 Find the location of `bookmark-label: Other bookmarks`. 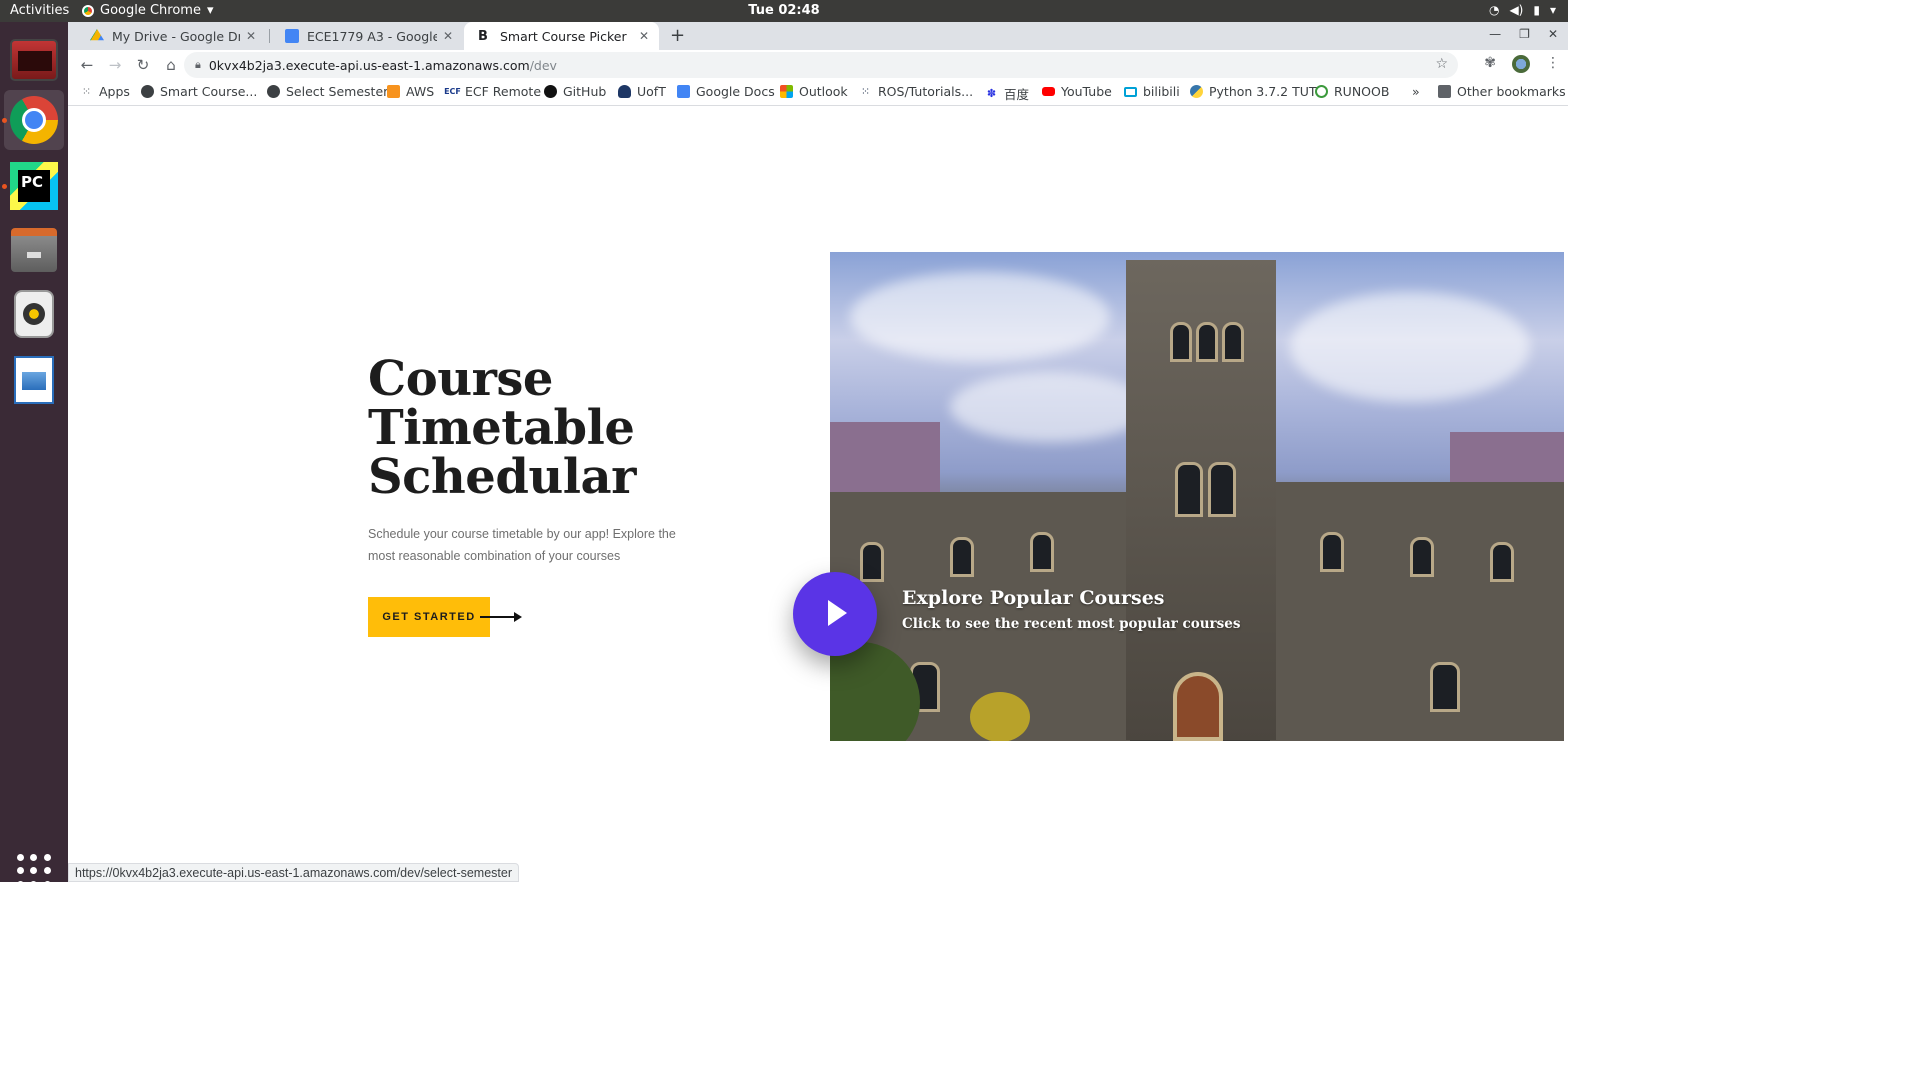

bookmark-label: Other bookmarks is located at coordinates (1511, 91).